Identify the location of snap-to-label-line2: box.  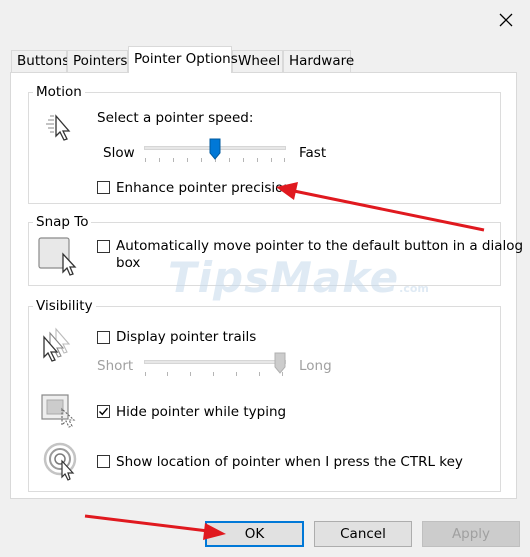
(128, 263).